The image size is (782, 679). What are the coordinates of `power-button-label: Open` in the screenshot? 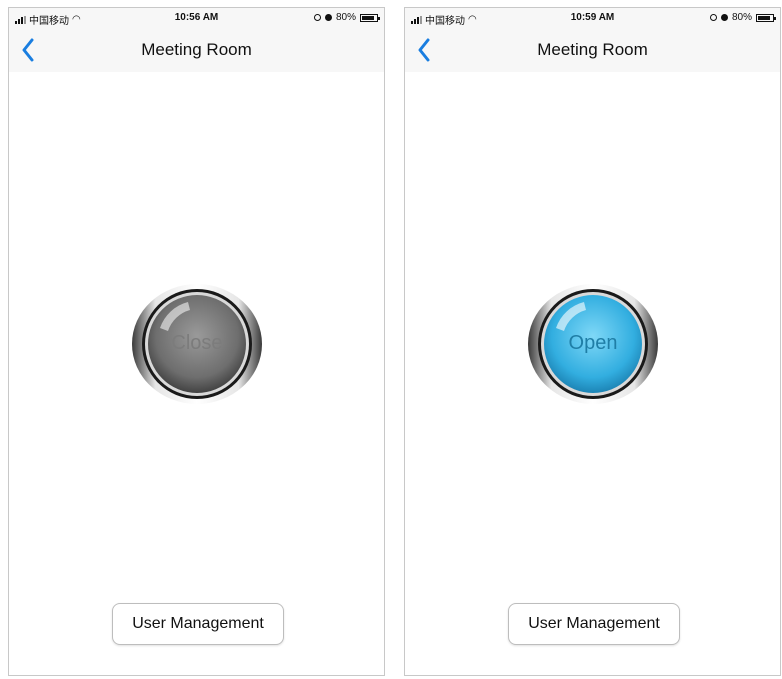 It's located at (593, 343).